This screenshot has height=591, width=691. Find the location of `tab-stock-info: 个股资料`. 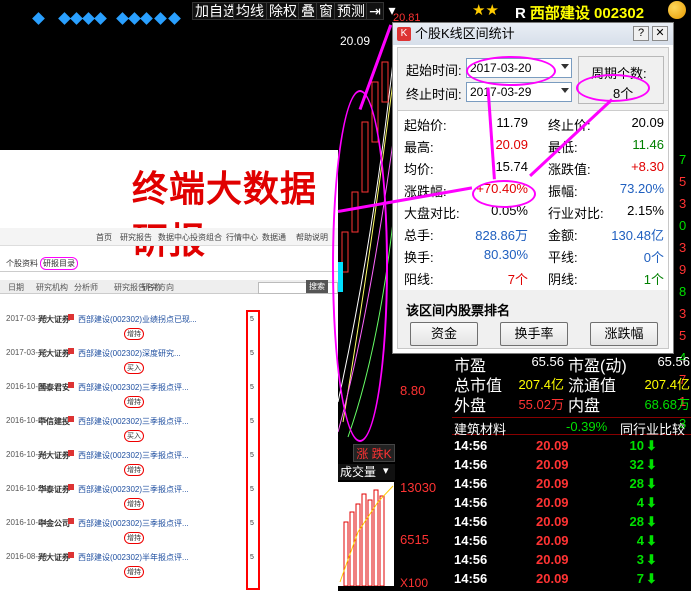

tab-stock-info: 个股资料 is located at coordinates (22, 263).